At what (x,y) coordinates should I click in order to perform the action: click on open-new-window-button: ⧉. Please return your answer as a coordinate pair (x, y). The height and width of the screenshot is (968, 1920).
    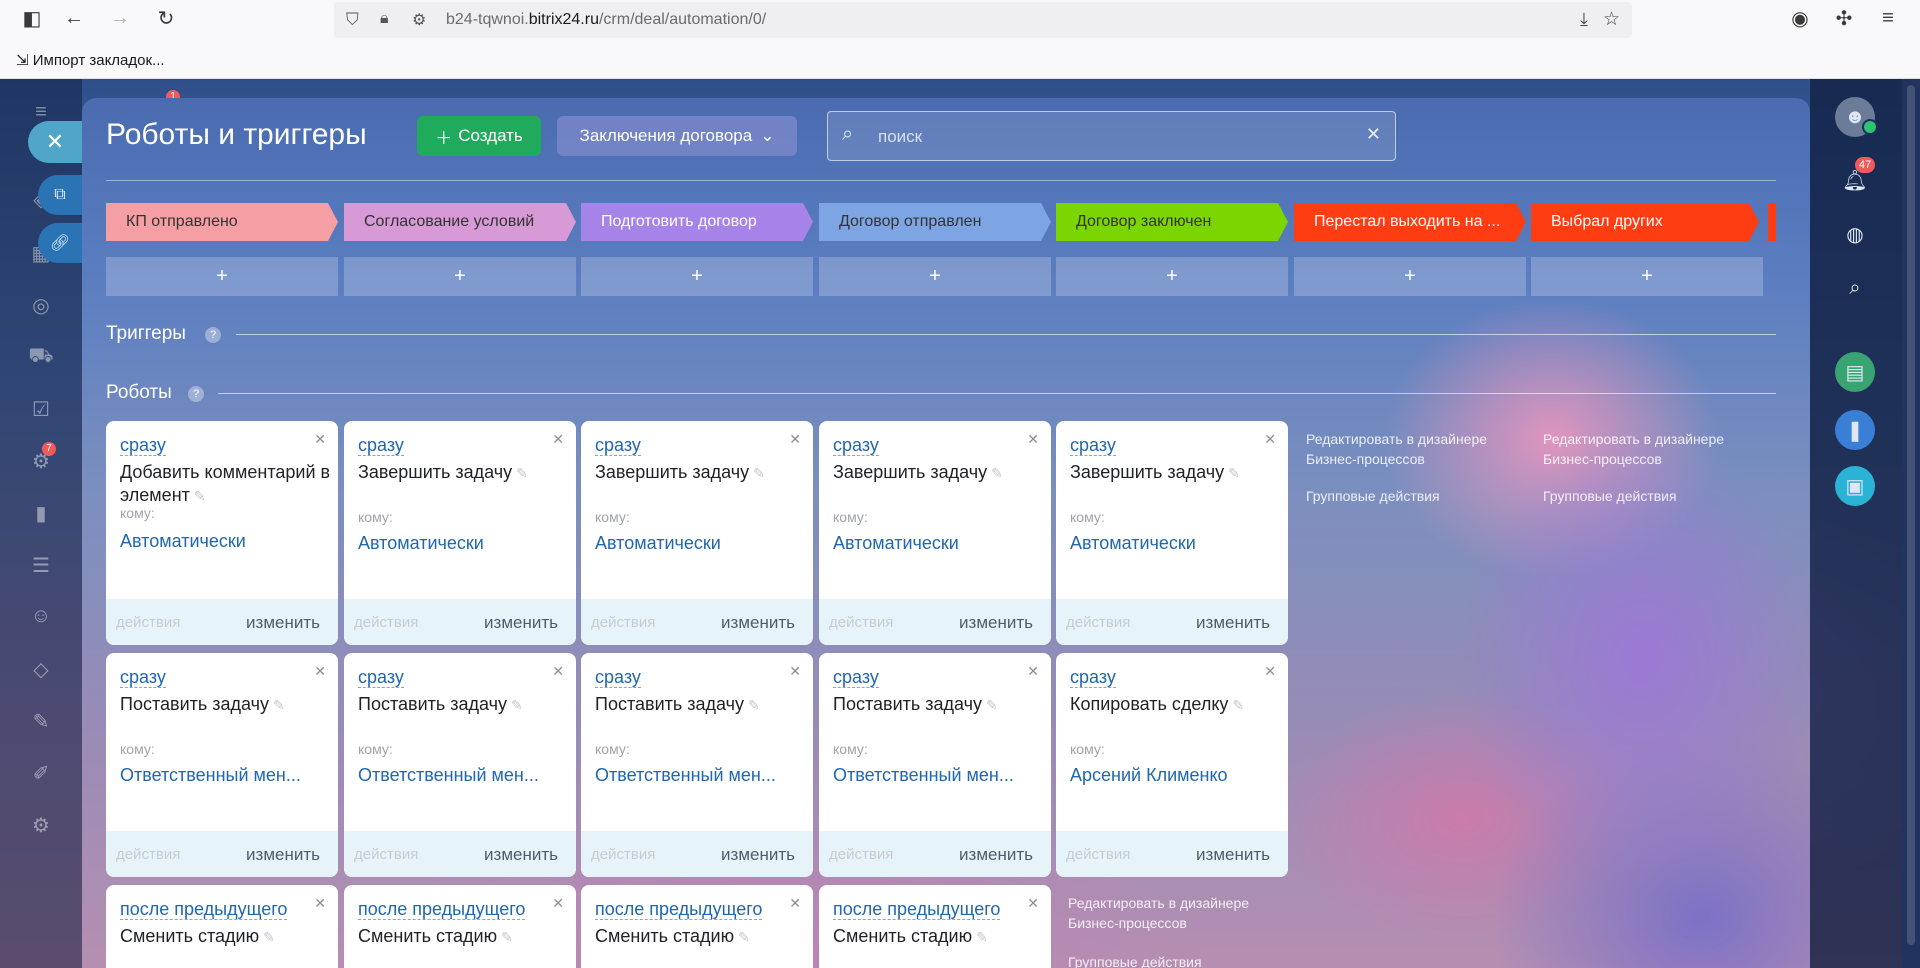
    Looking at the image, I should click on (60, 195).